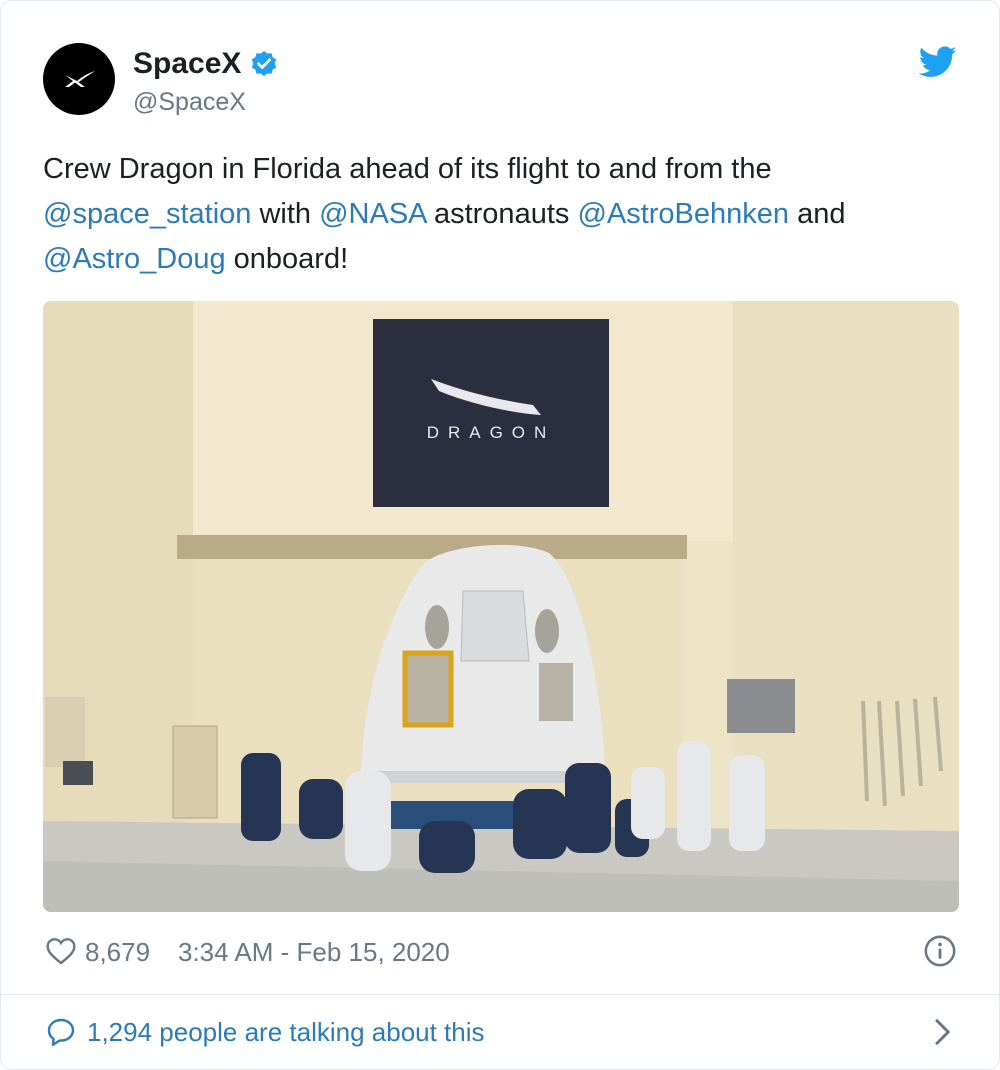 The height and width of the screenshot is (1070, 1000). I want to click on divider, so click(500, 994).